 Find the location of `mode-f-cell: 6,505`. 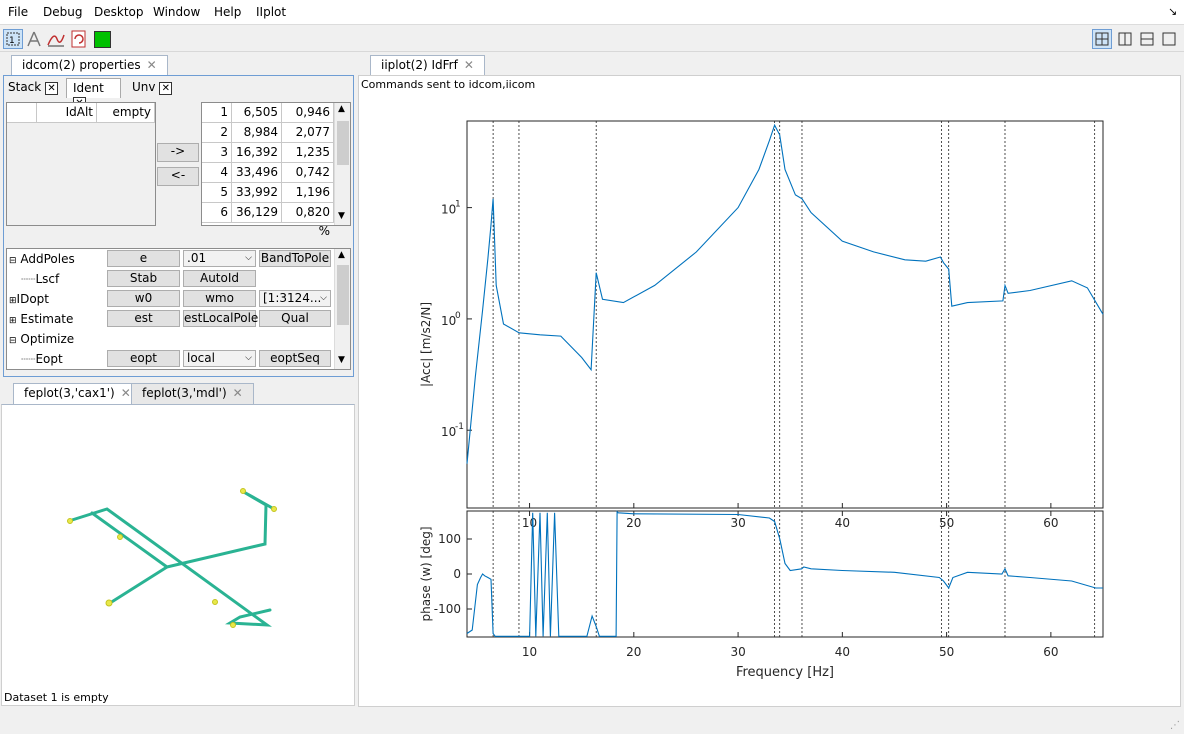

mode-f-cell: 6,505 is located at coordinates (257, 113).